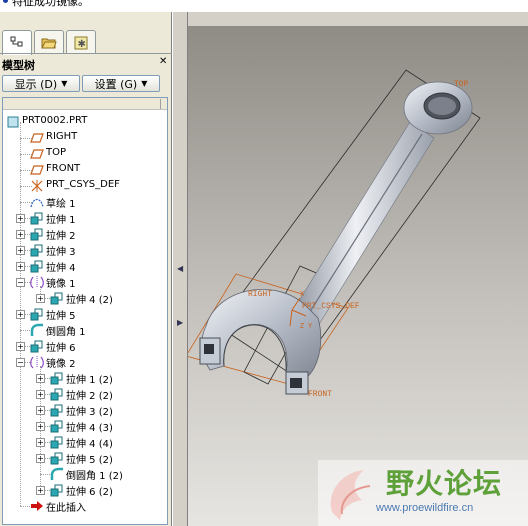 Image resolution: width=528 pixels, height=526 pixels. Describe the element at coordinates (55, 120) in the screenshot. I see `tree-item-label: PRT0002.PRT` at that location.